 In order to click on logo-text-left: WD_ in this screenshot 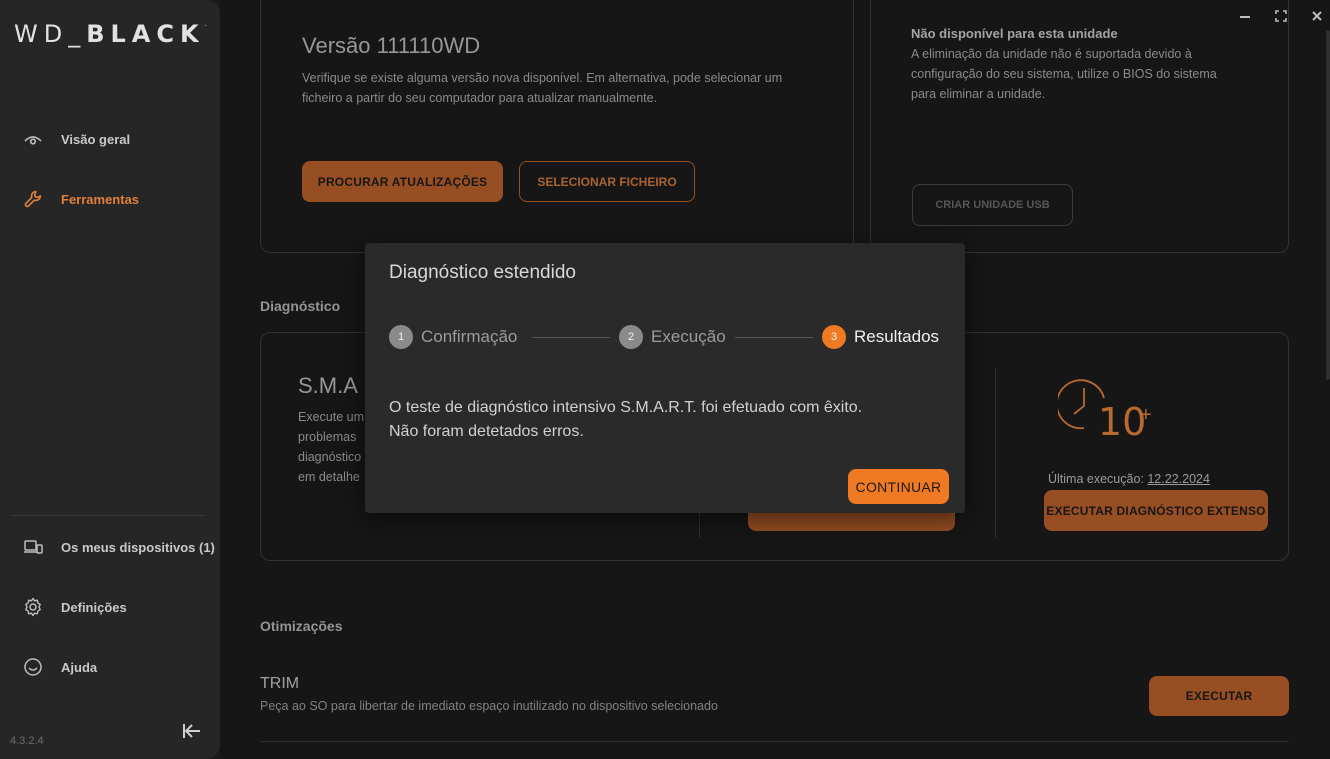, I will do `click(50, 34)`.